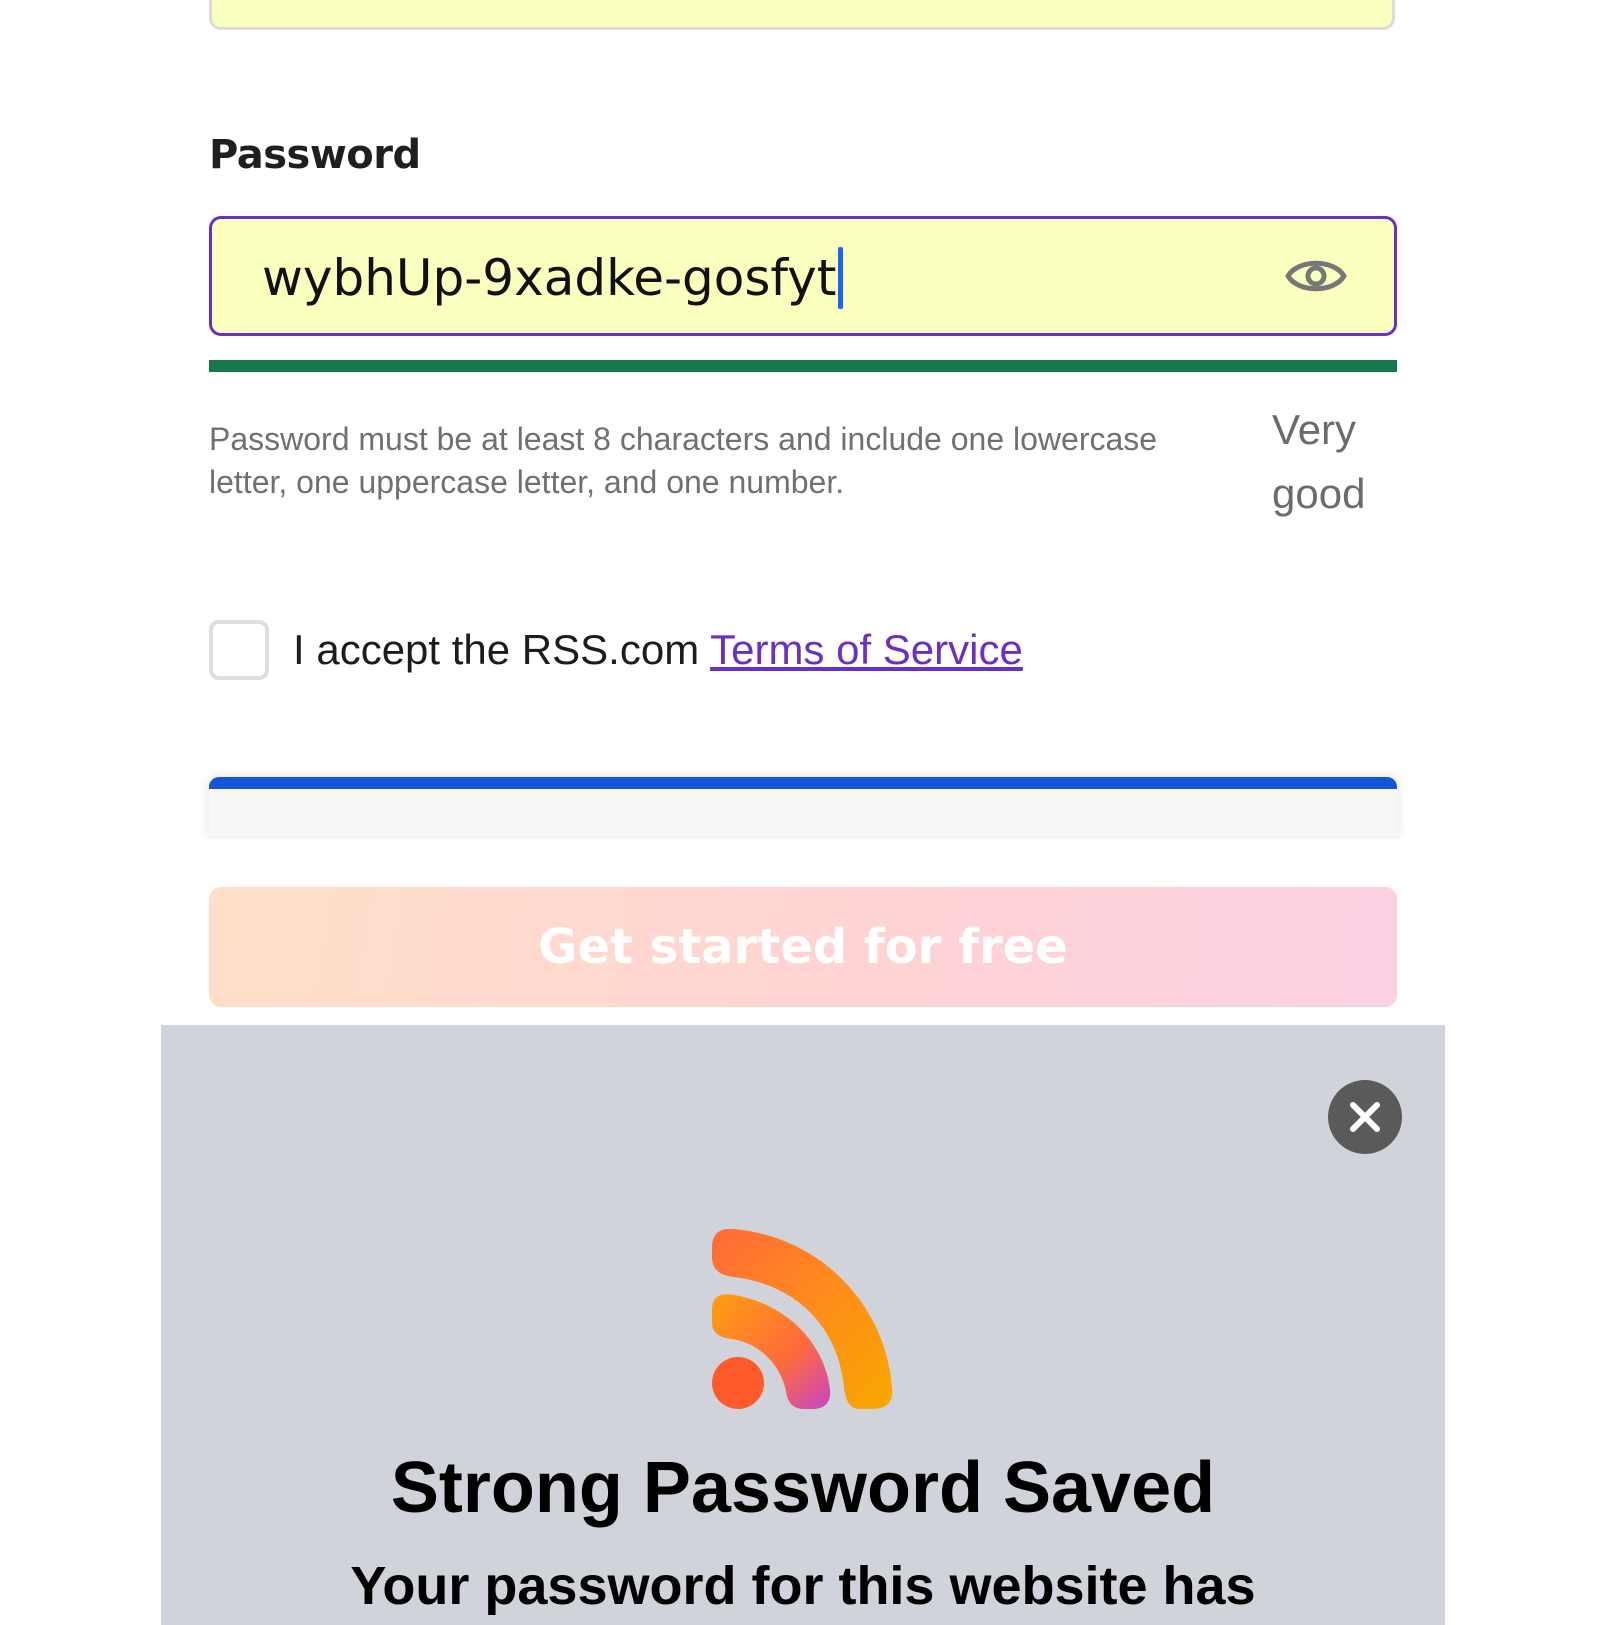 Image resolution: width=1605 pixels, height=1625 pixels. What do you see at coordinates (803, 947) in the screenshot?
I see `get-started-button: Get started for free` at bounding box center [803, 947].